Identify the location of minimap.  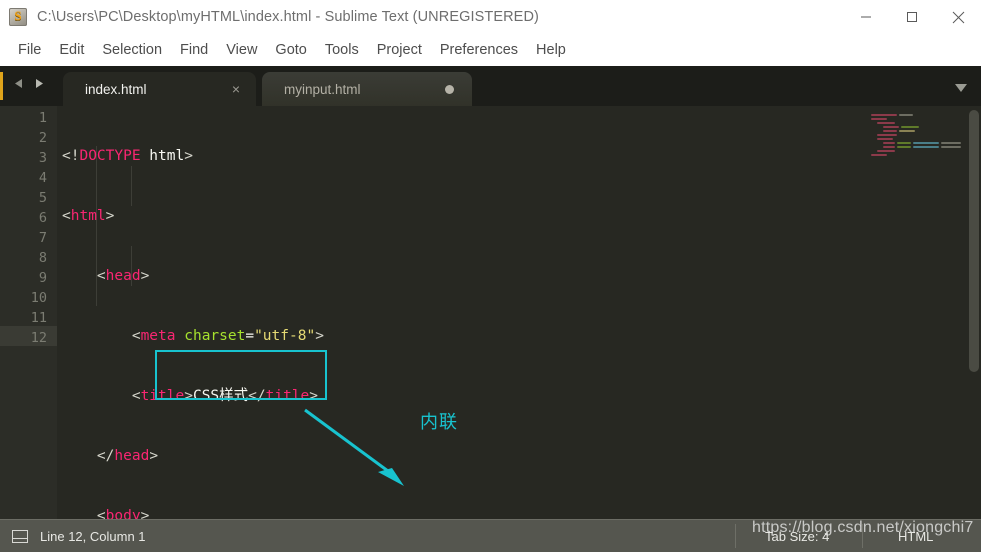
(915, 313).